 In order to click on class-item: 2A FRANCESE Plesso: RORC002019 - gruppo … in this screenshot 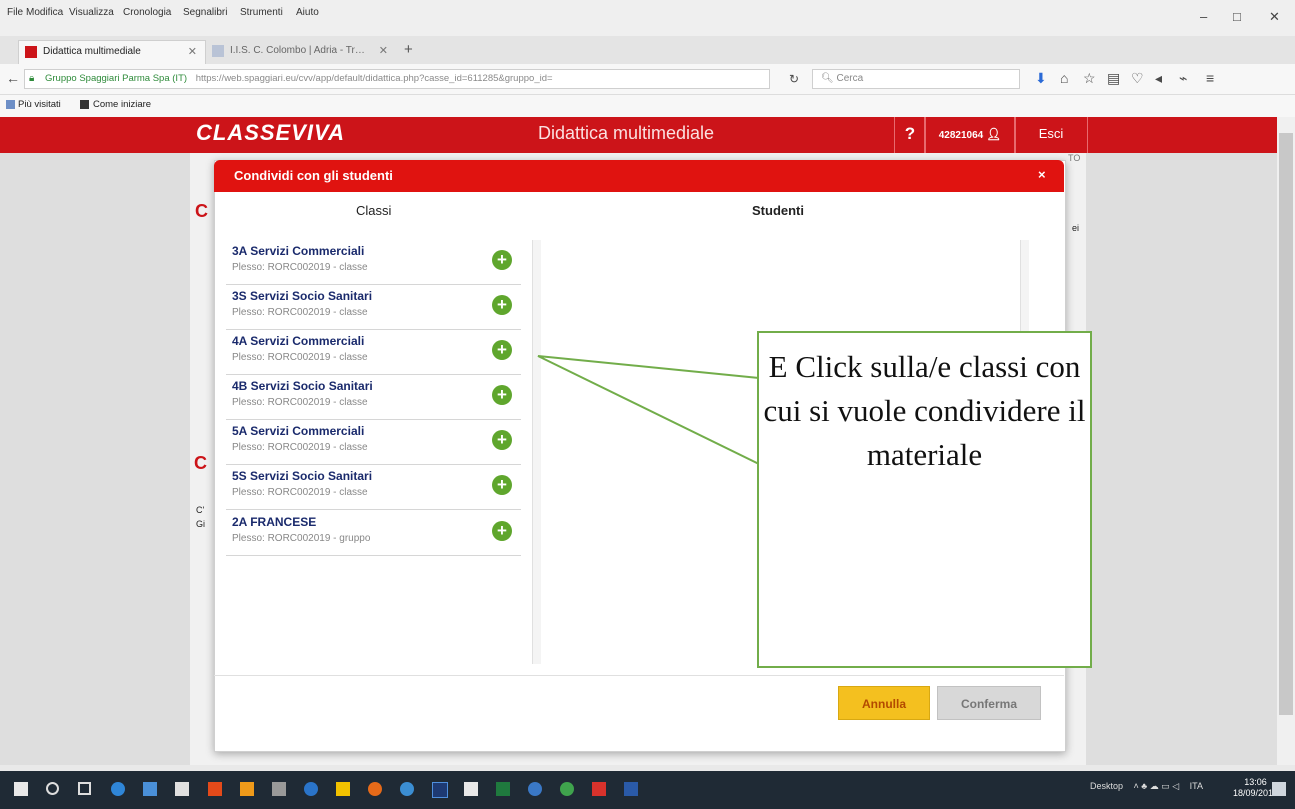, I will do `click(373, 533)`.